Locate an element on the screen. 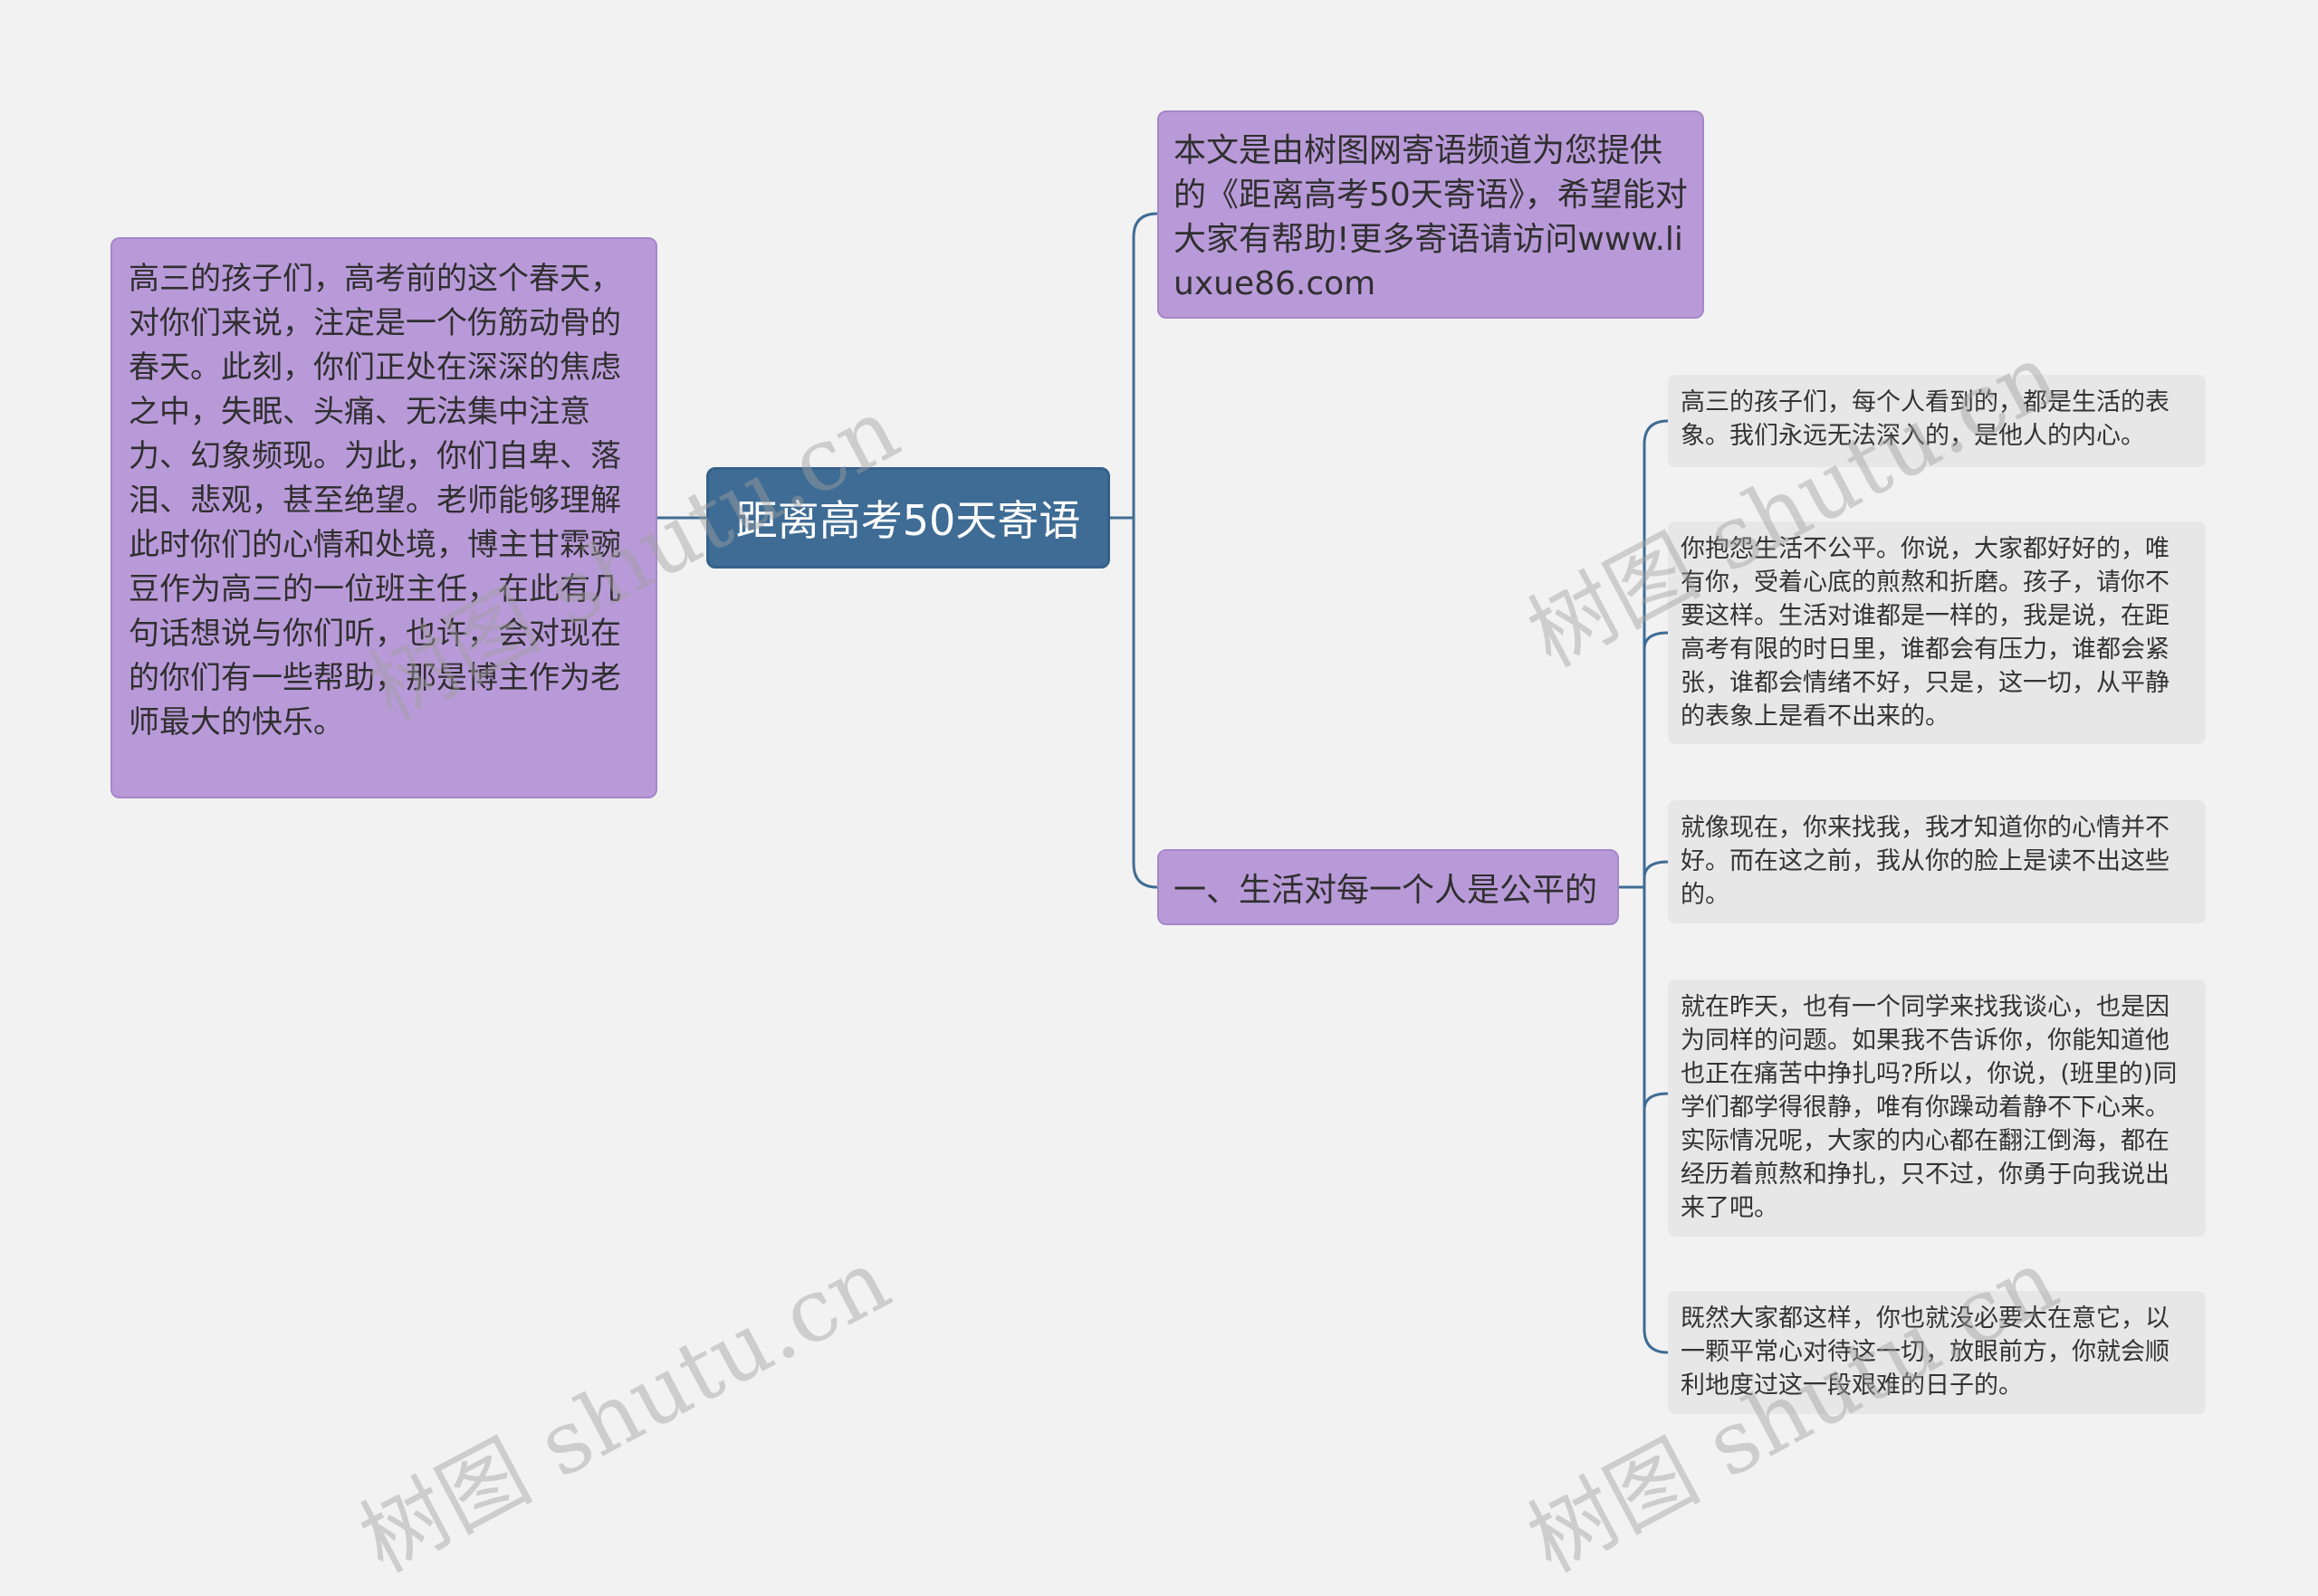 The height and width of the screenshot is (1596, 2318). root-title: 距离高考50天寄语 is located at coordinates (908, 520).